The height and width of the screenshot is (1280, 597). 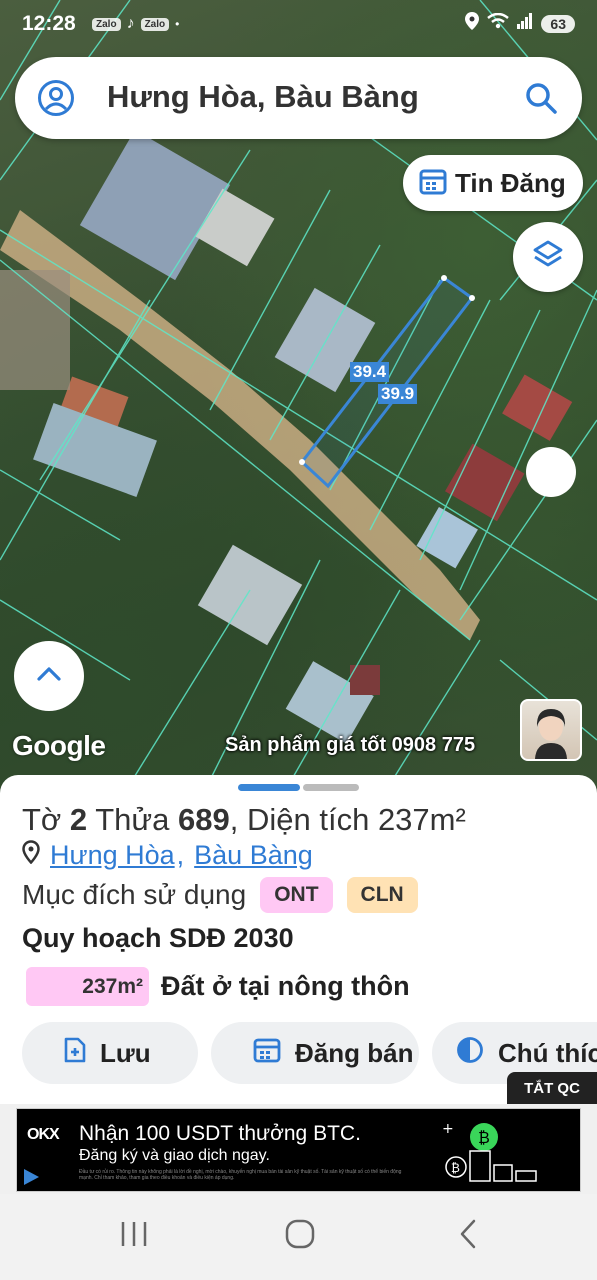 I want to click on save-button: Lưu, so click(x=110, y=1053).